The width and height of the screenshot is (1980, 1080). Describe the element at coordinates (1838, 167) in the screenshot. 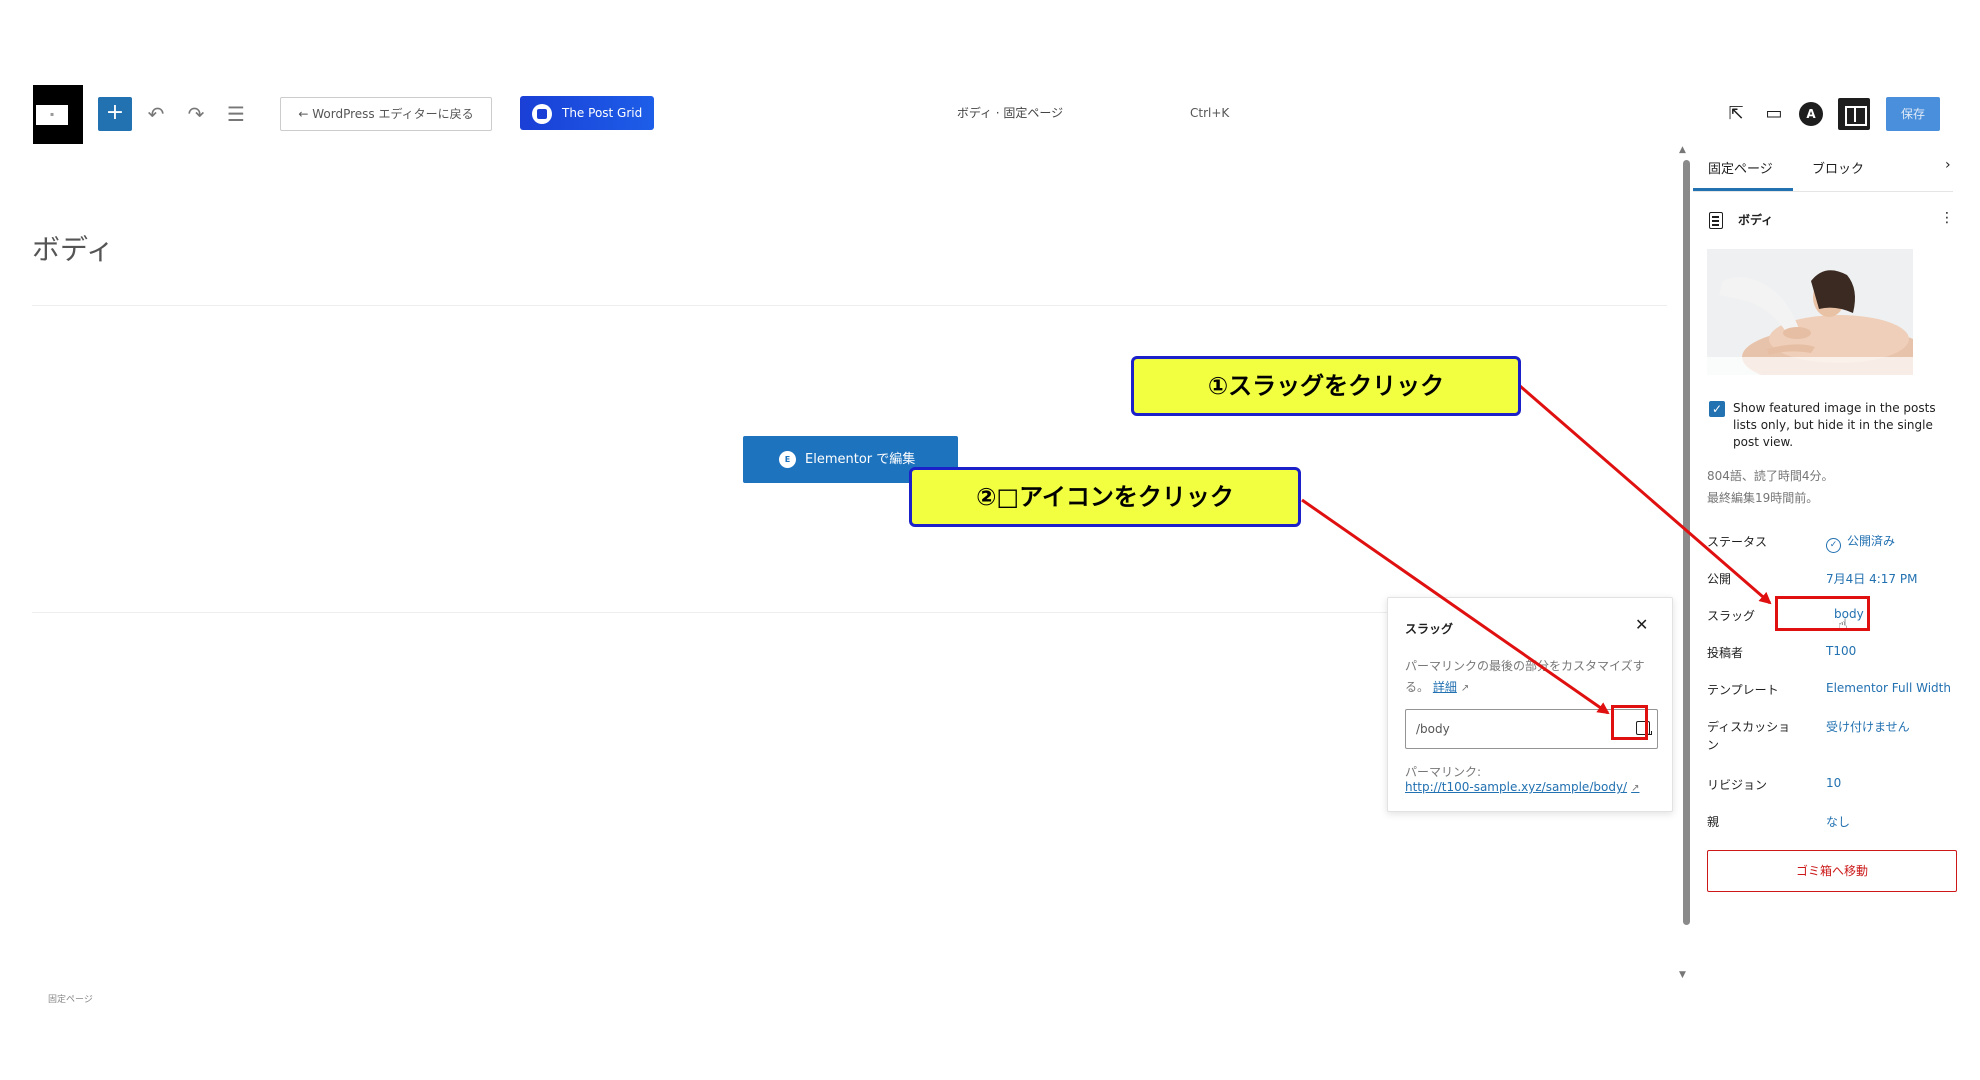

I see `tab-block: ブロック` at that location.